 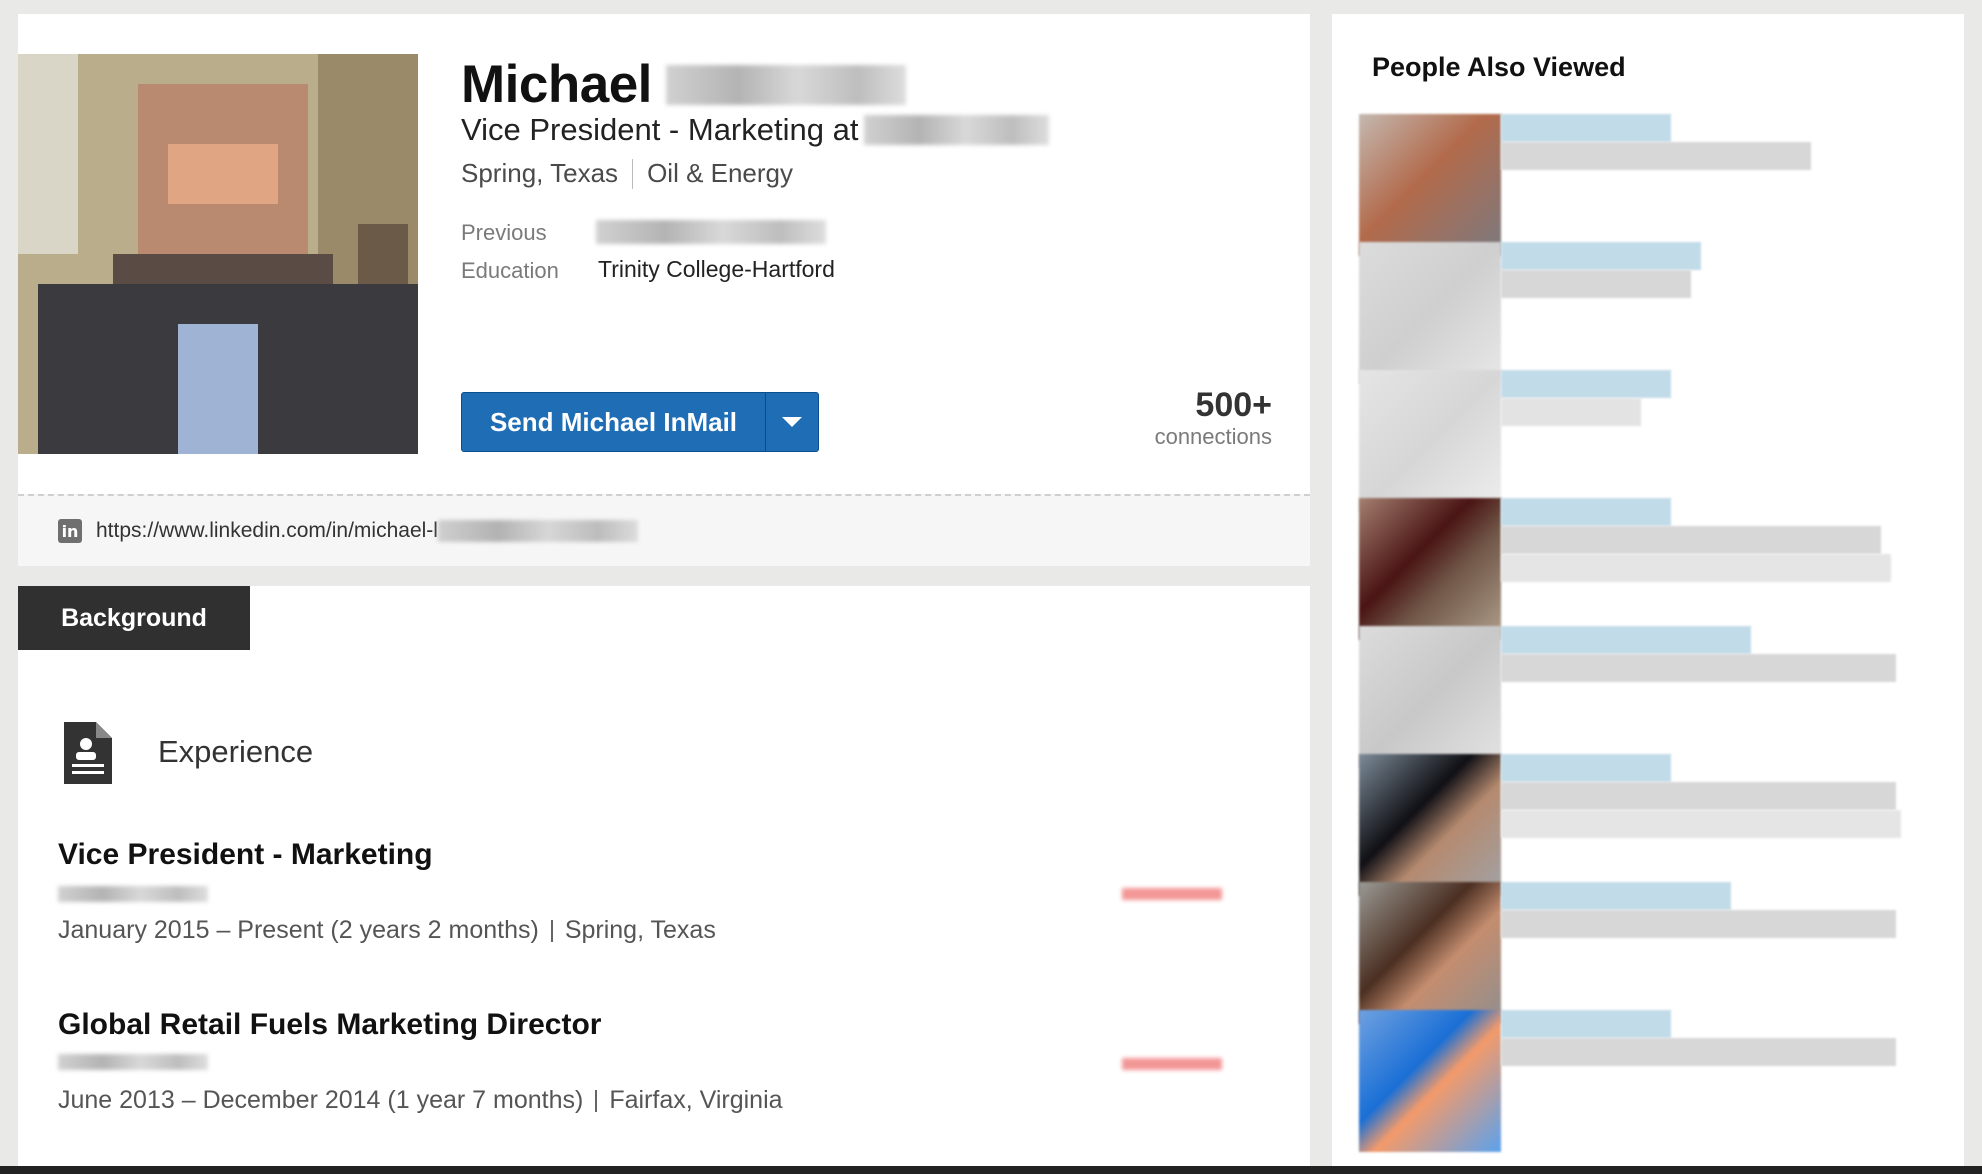 I want to click on caret-down-icon, so click(x=792, y=422).